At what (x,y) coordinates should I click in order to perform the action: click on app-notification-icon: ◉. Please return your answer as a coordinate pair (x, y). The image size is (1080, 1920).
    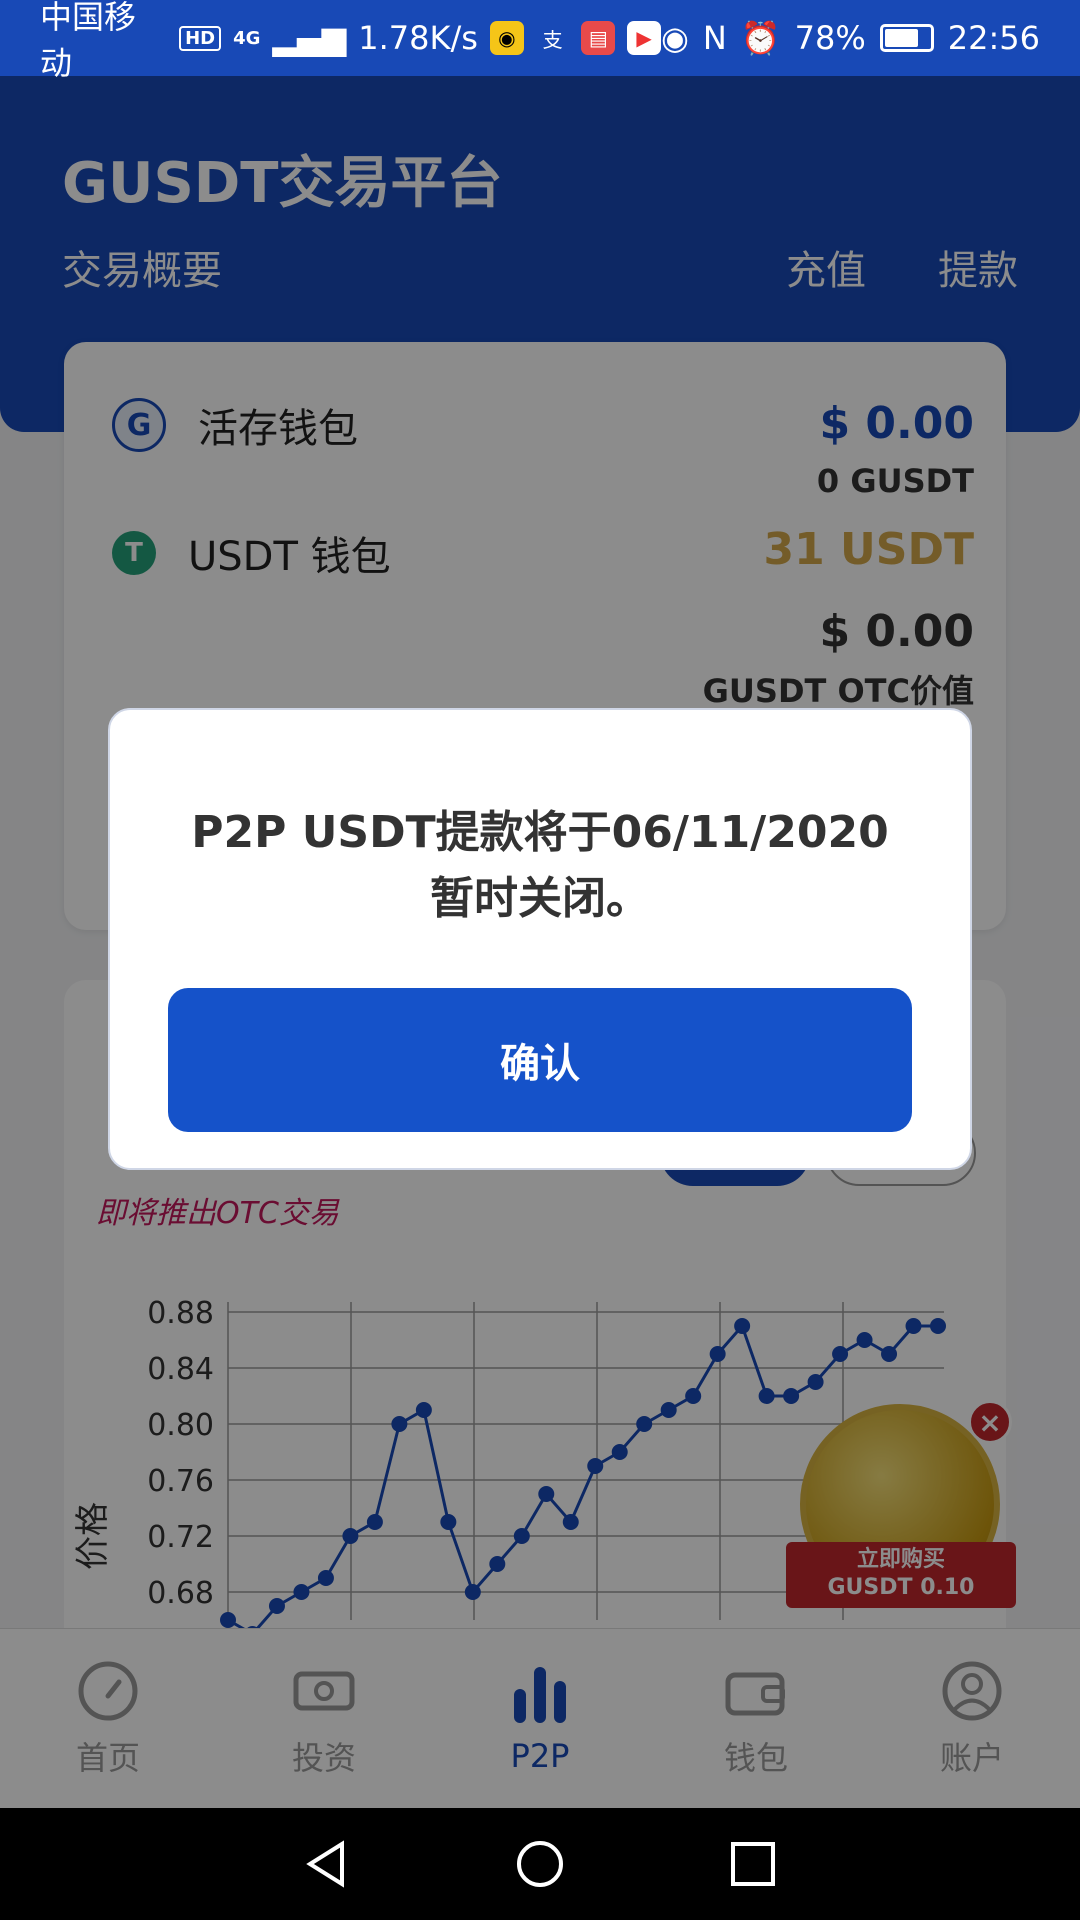
    Looking at the image, I should click on (506, 38).